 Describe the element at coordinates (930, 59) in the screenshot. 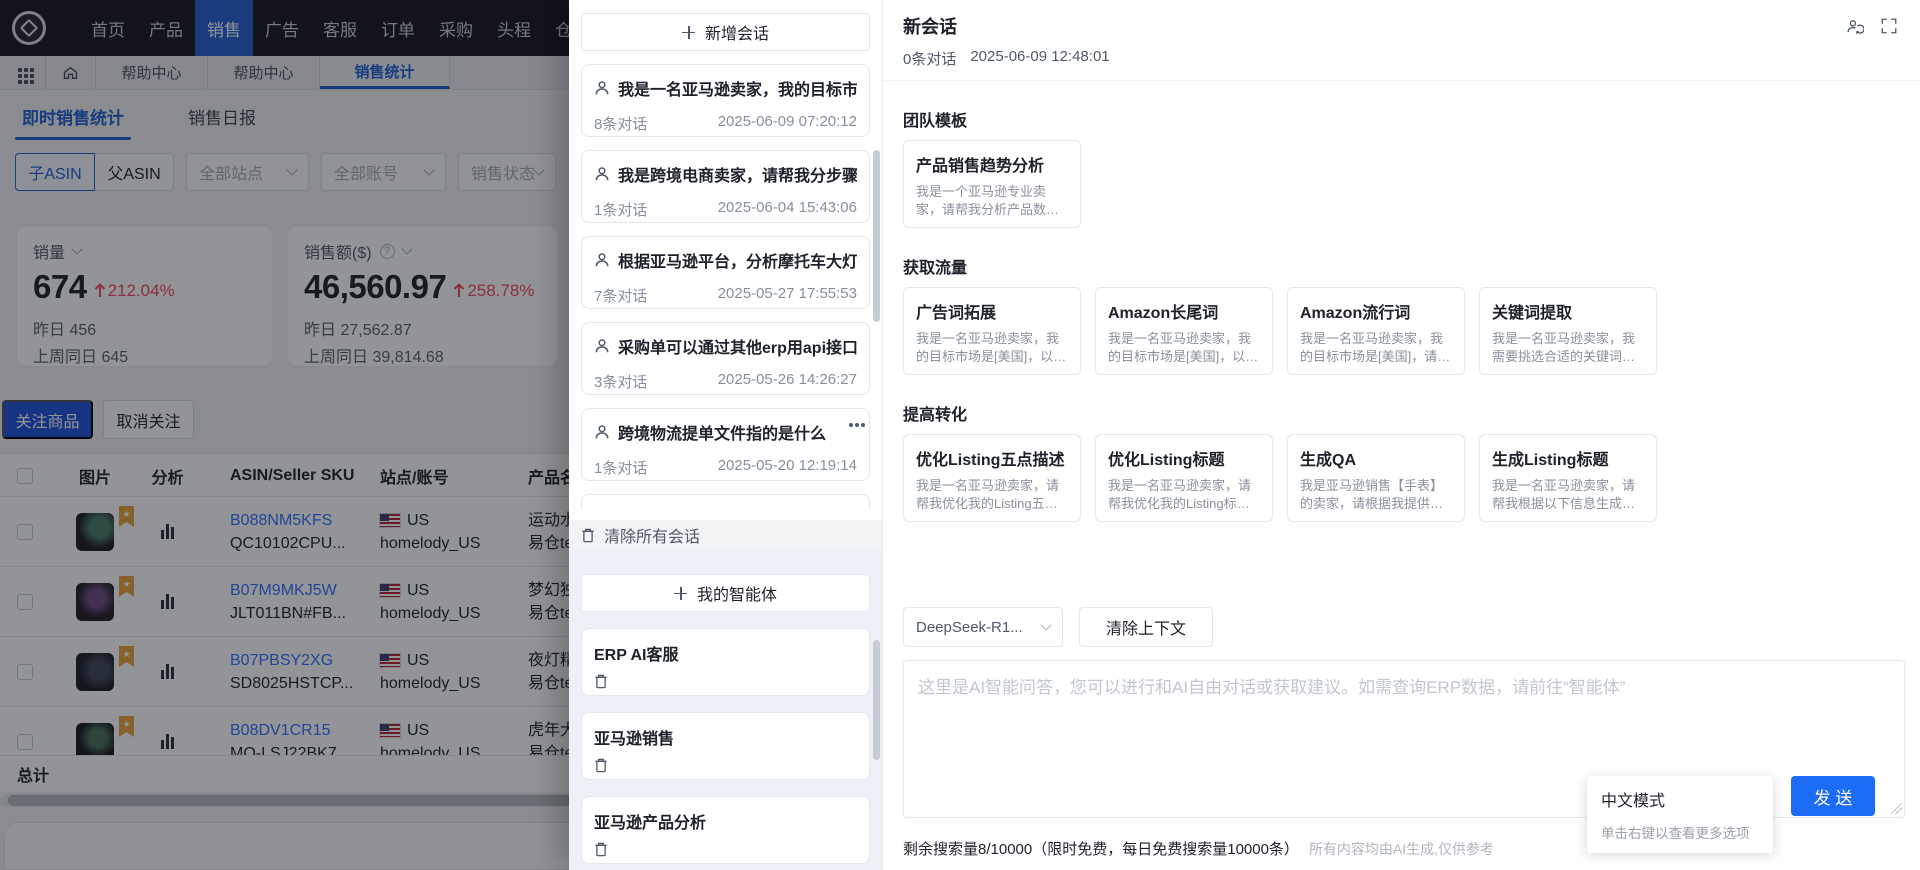

I see `dialog-count: 0条对话` at that location.